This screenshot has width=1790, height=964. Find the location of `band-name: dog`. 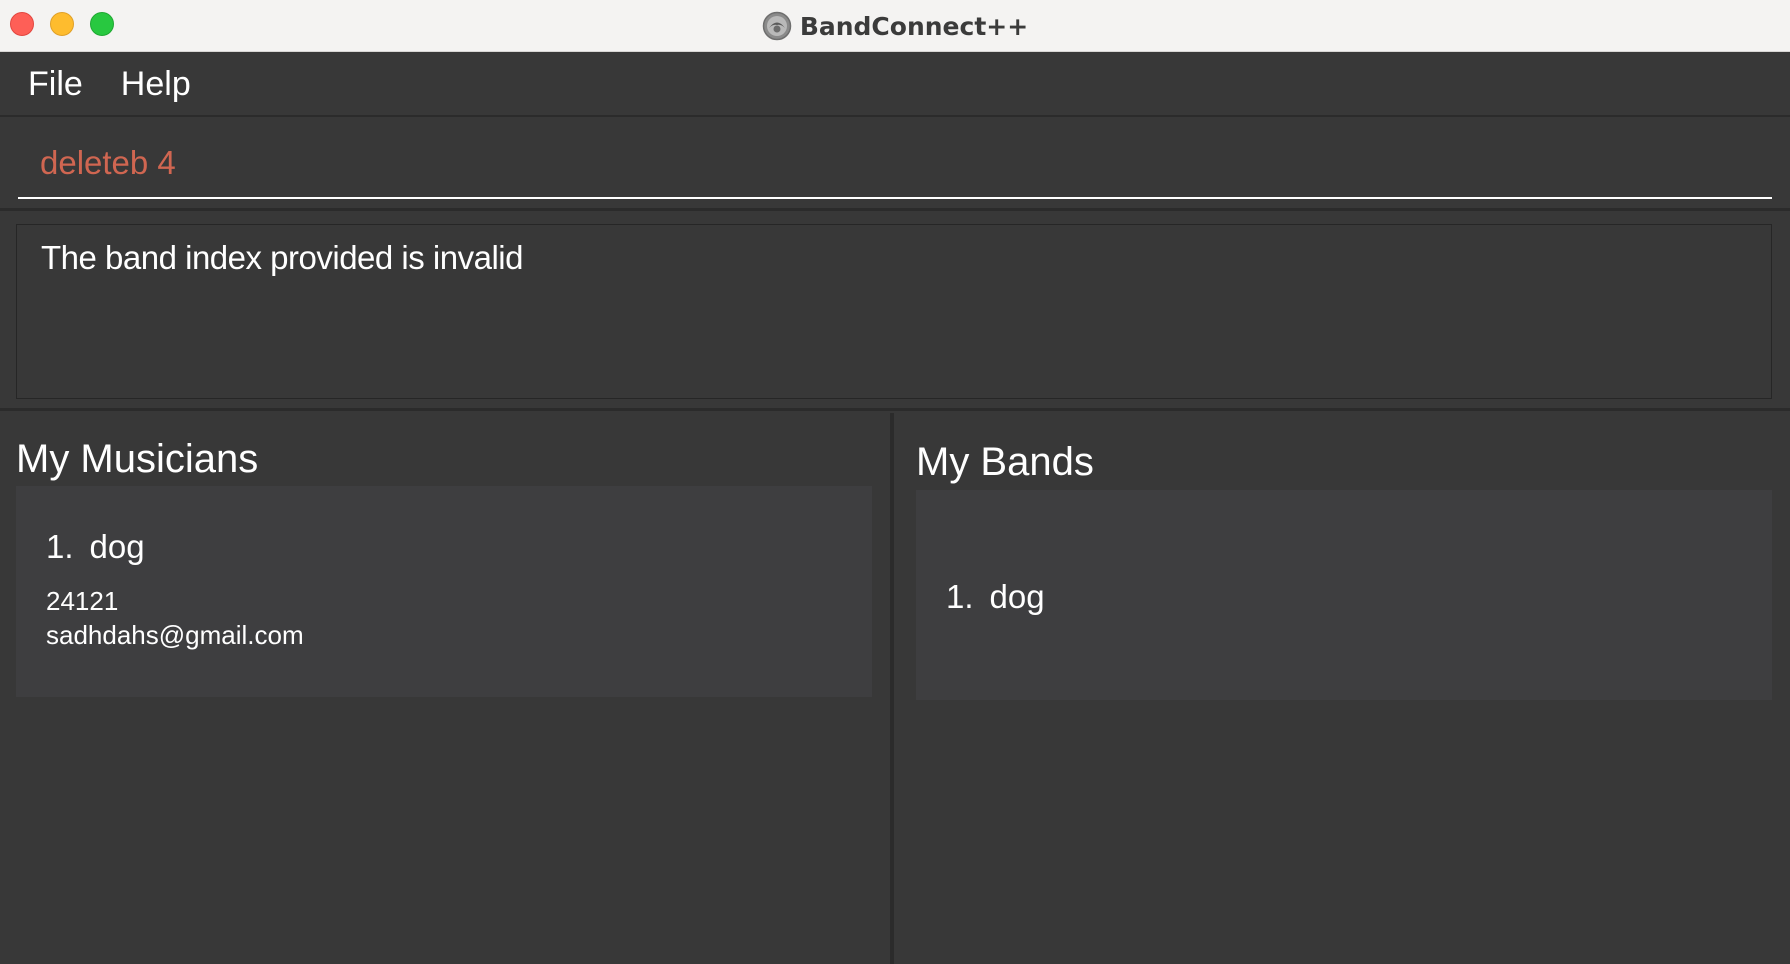

band-name: dog is located at coordinates (1017, 596).